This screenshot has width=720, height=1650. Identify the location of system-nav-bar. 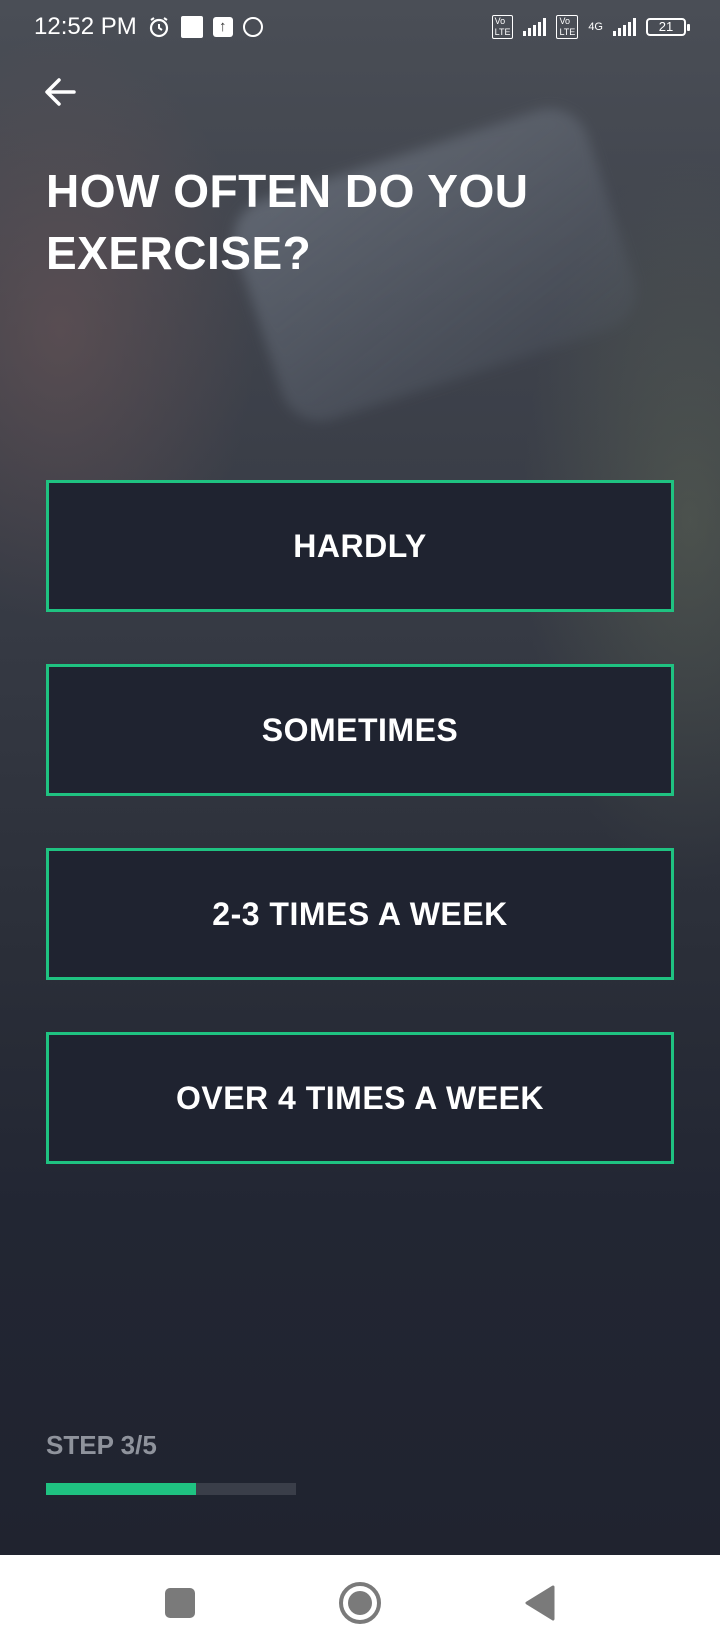
(360, 1602).